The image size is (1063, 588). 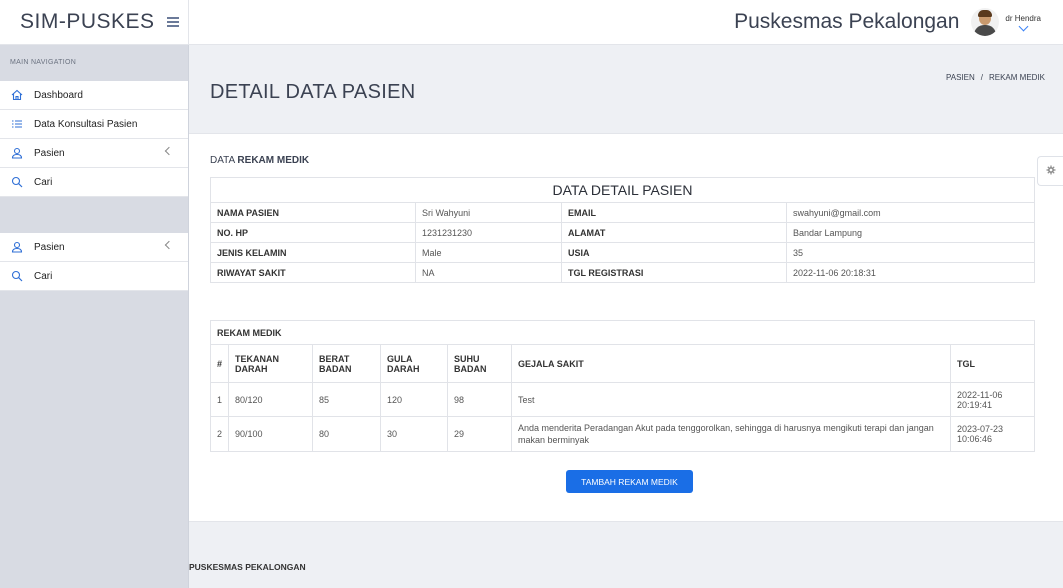 I want to click on rekam-caption: REKAM MEDIK, so click(x=622, y=332).